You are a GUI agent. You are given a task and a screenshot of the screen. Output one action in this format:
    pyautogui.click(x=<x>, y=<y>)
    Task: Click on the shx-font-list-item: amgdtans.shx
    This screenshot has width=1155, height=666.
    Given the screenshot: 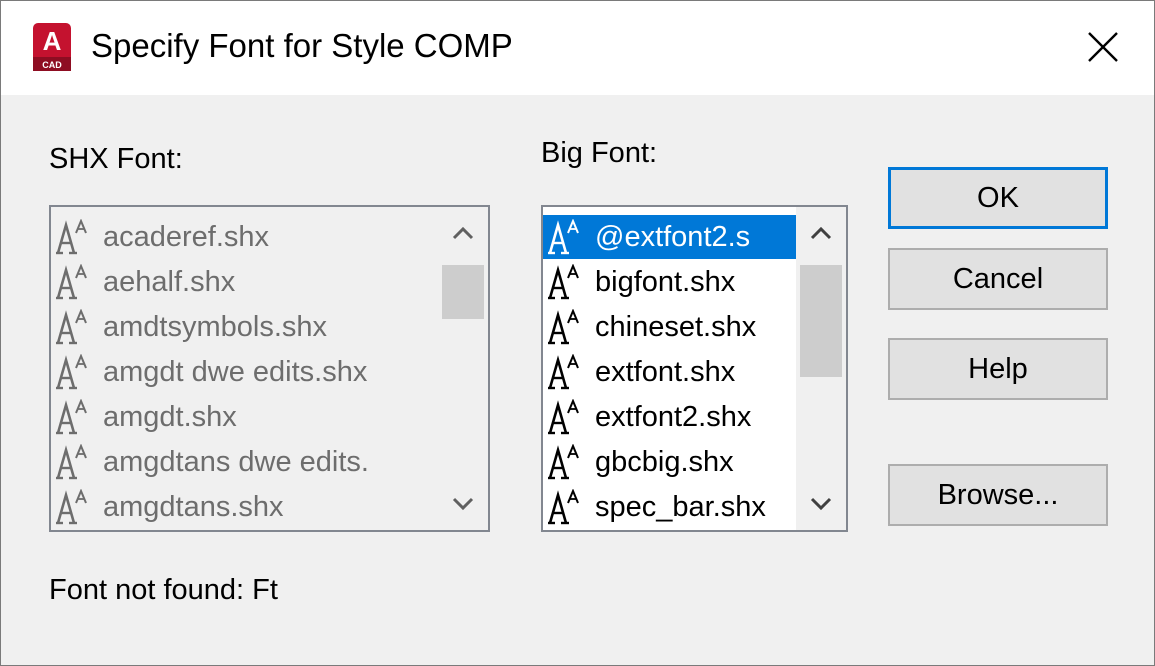 What is the action you would take?
    pyautogui.click(x=244, y=507)
    